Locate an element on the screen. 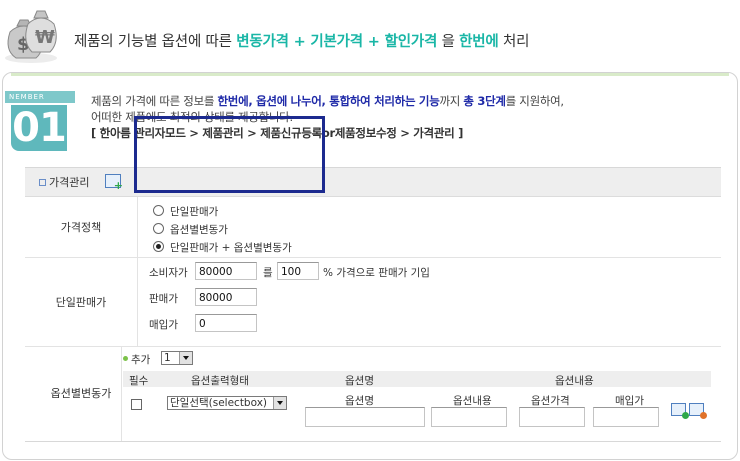 This screenshot has width=740, height=461. add-window-icon is located at coordinates (114, 183).